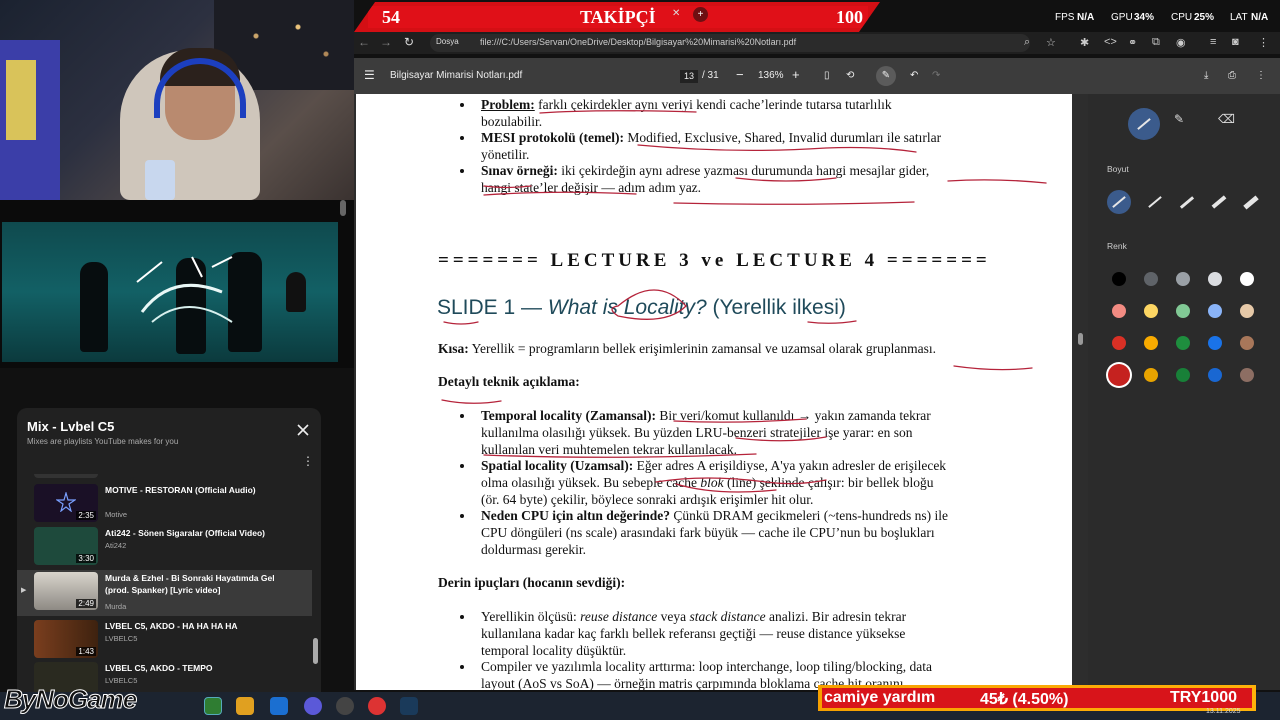  I want to click on pen-glyph, so click(1144, 124).